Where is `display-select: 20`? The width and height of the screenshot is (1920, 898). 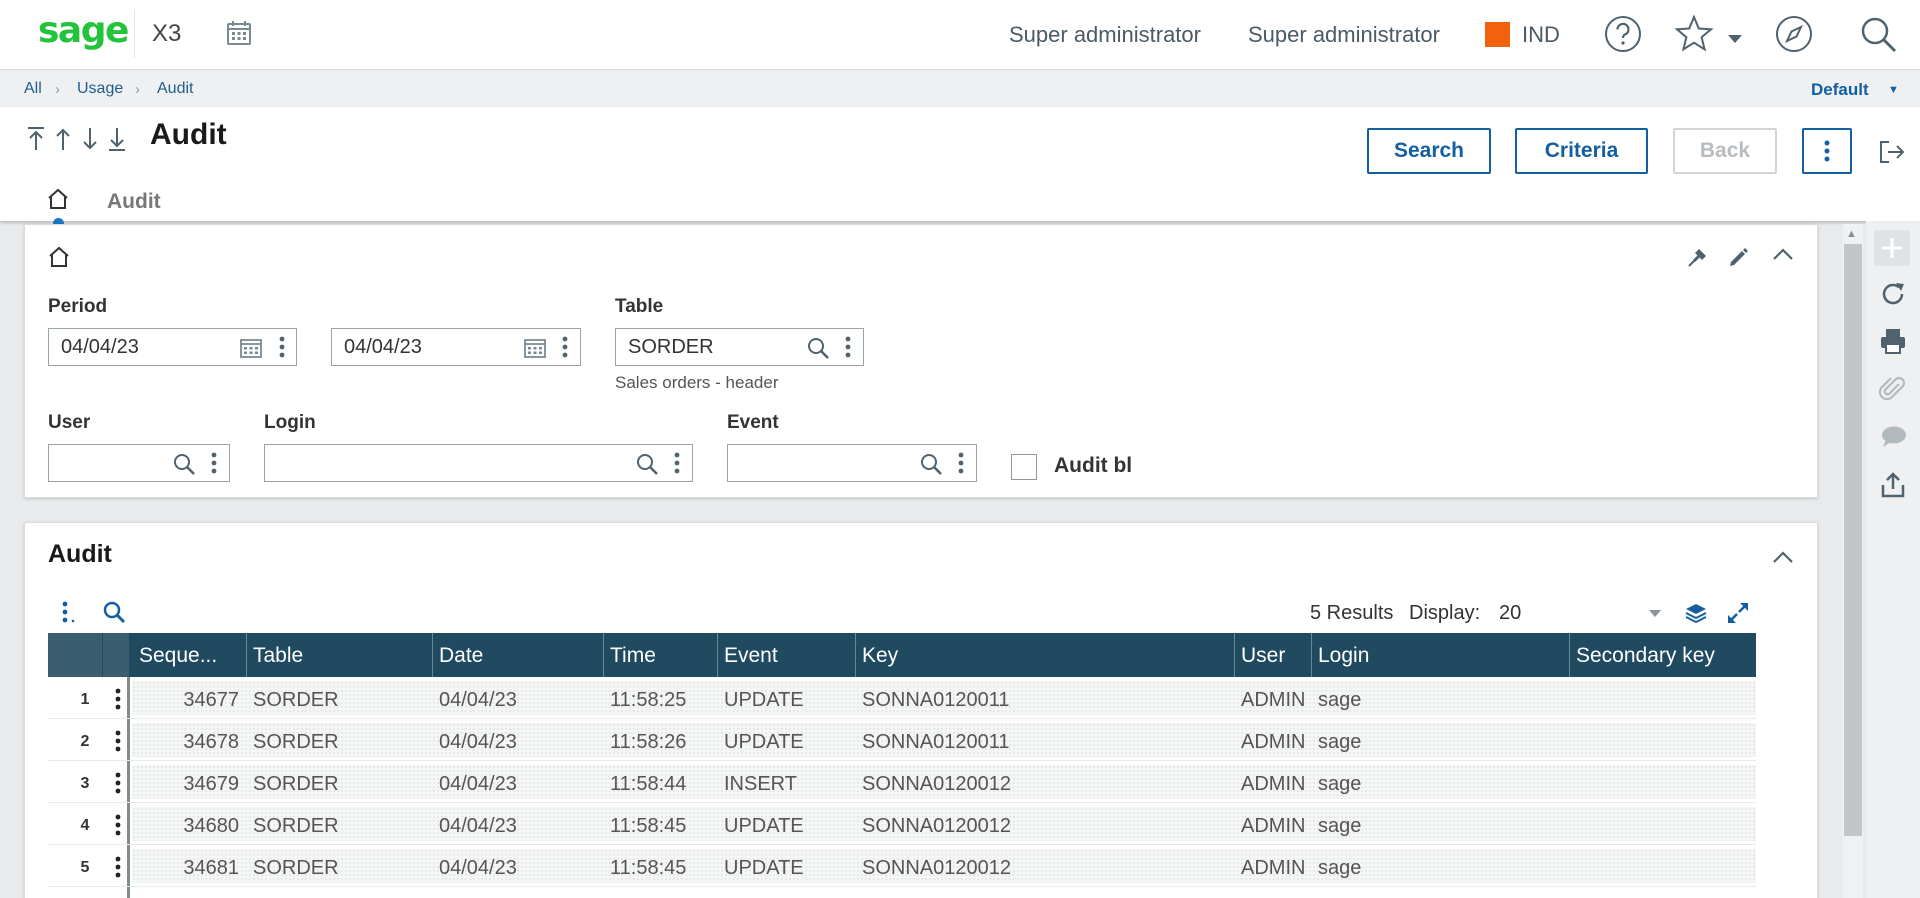 display-select: 20 is located at coordinates (1510, 613).